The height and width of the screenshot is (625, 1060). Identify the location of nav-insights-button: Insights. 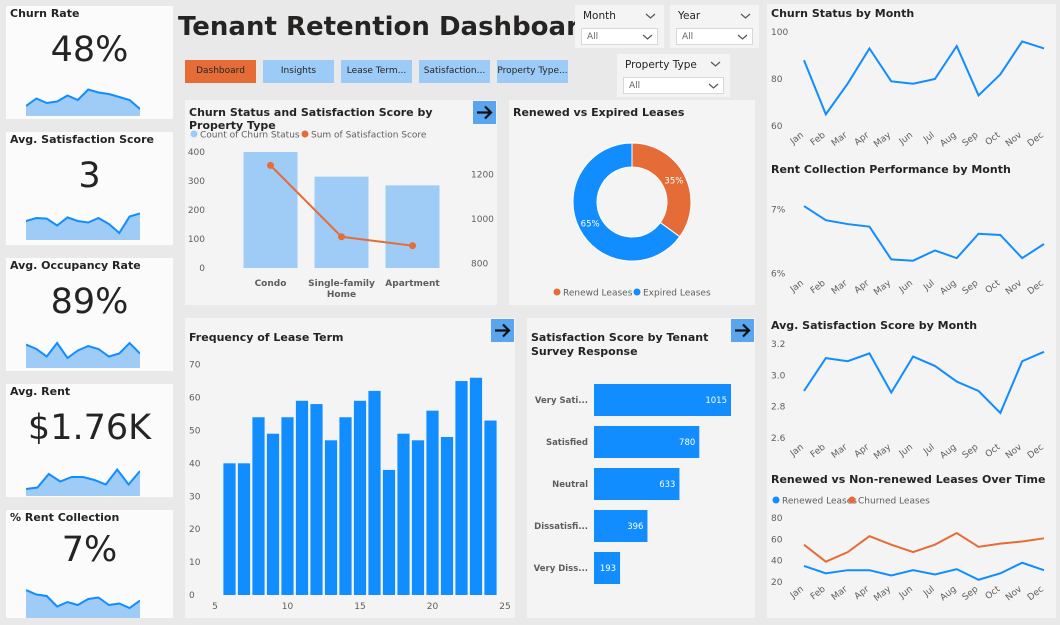
(298, 71).